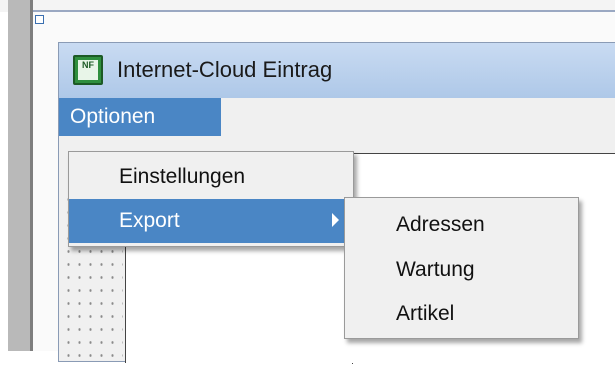 This screenshot has height=373, width=615. Describe the element at coordinates (140, 117) in the screenshot. I see `menu-optionen: Optionen` at that location.